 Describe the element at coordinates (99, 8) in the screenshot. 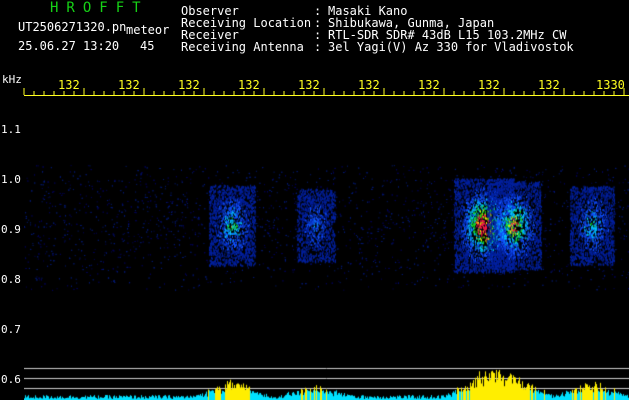

I see `app-brand-title: HROFFT` at that location.